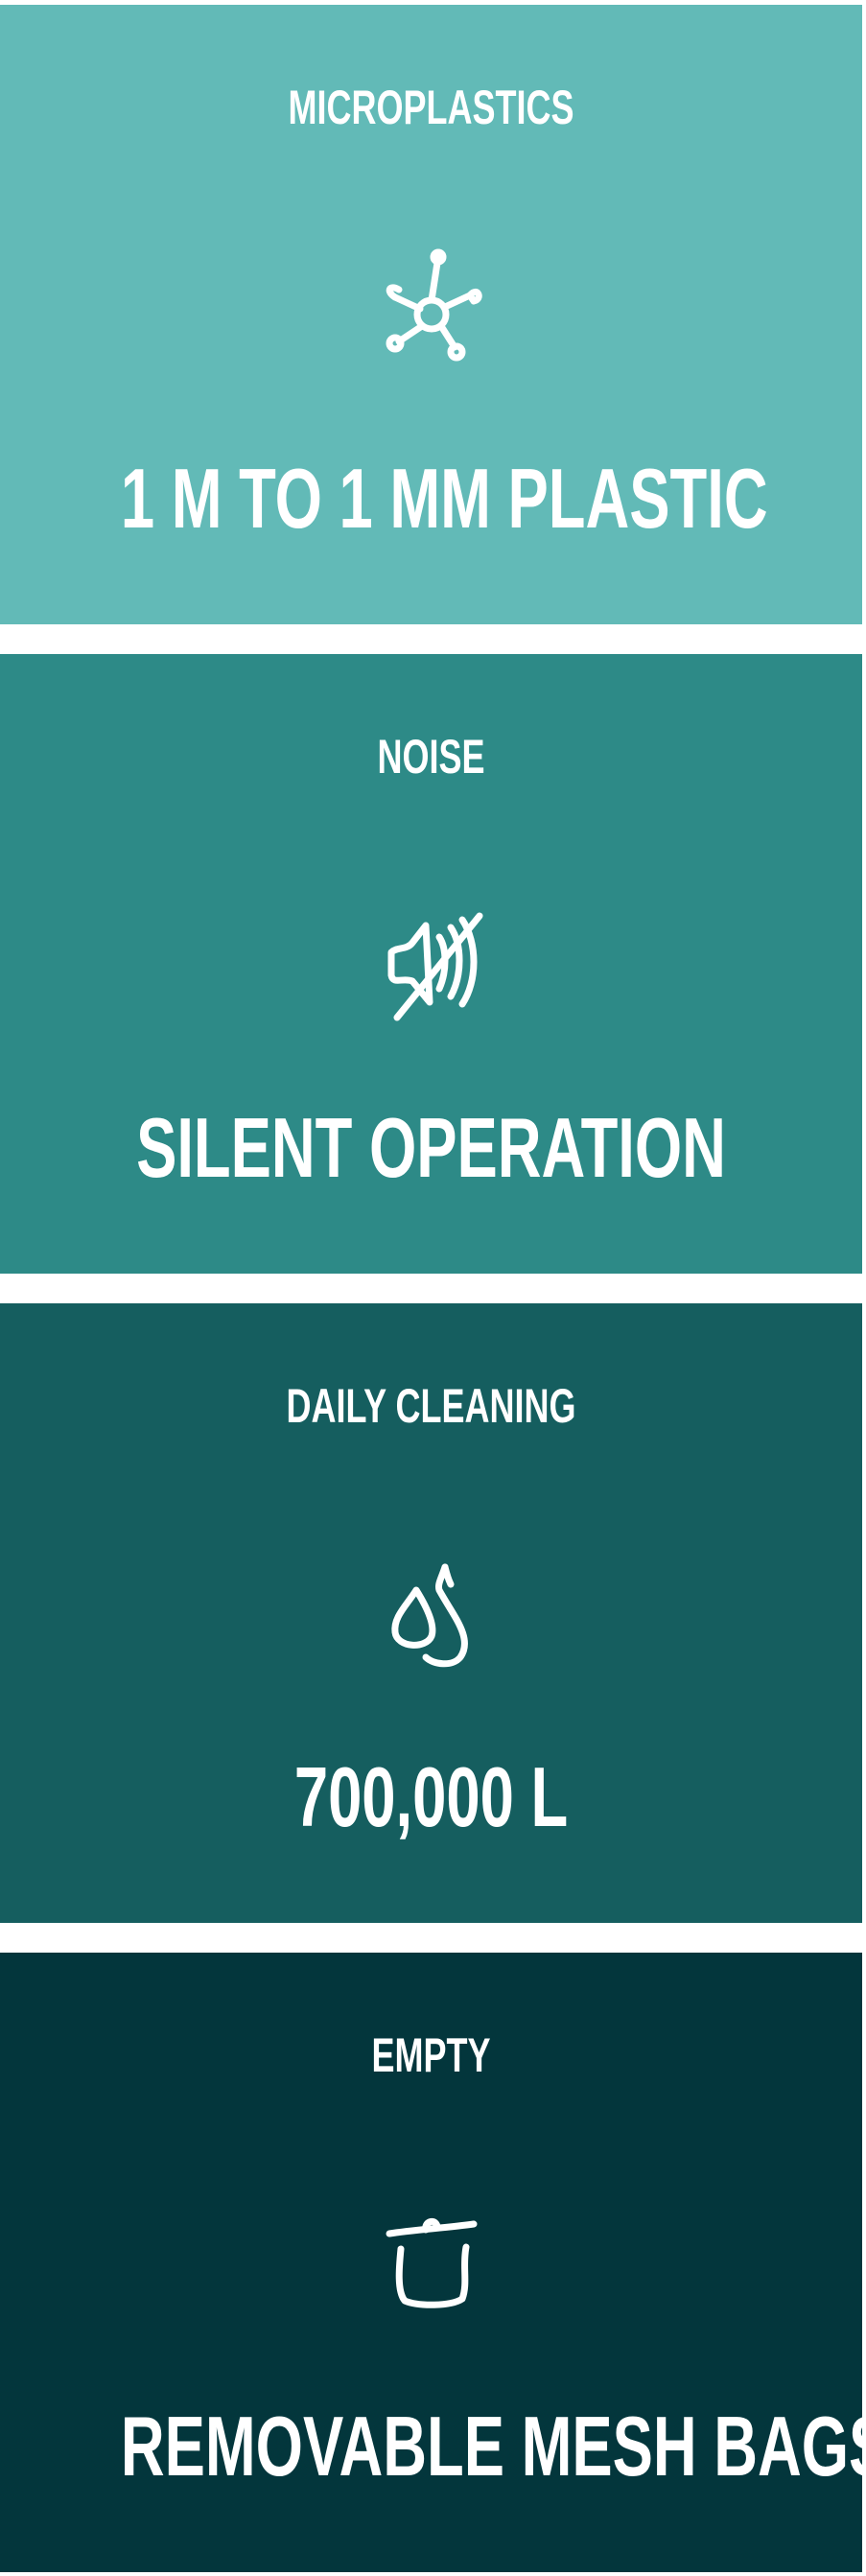 This screenshot has height=2576, width=866. Describe the element at coordinates (431, 1605) in the screenshot. I see `water-drops-icon` at that location.